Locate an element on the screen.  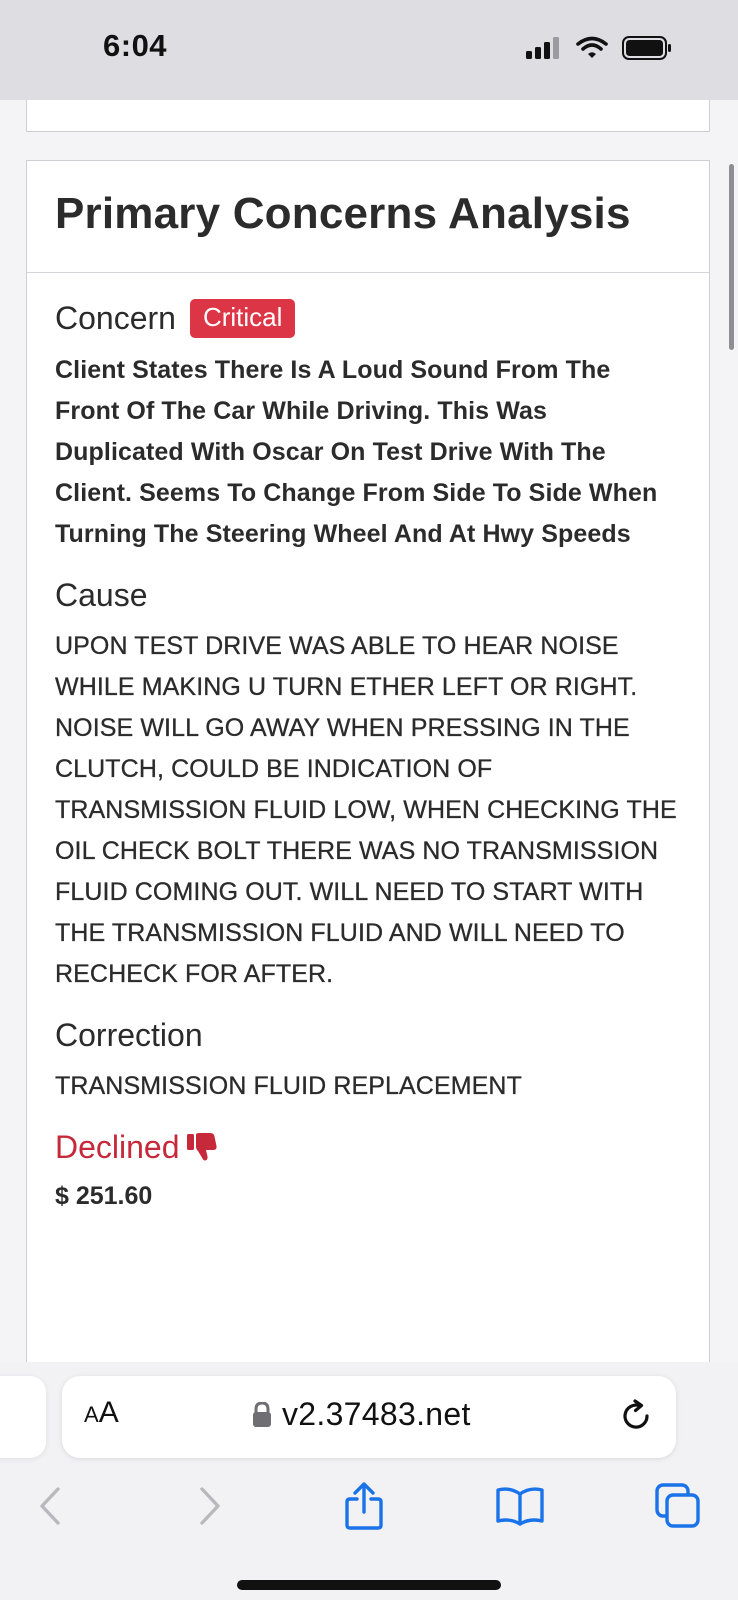
browser-nav-row is located at coordinates (369, 1509).